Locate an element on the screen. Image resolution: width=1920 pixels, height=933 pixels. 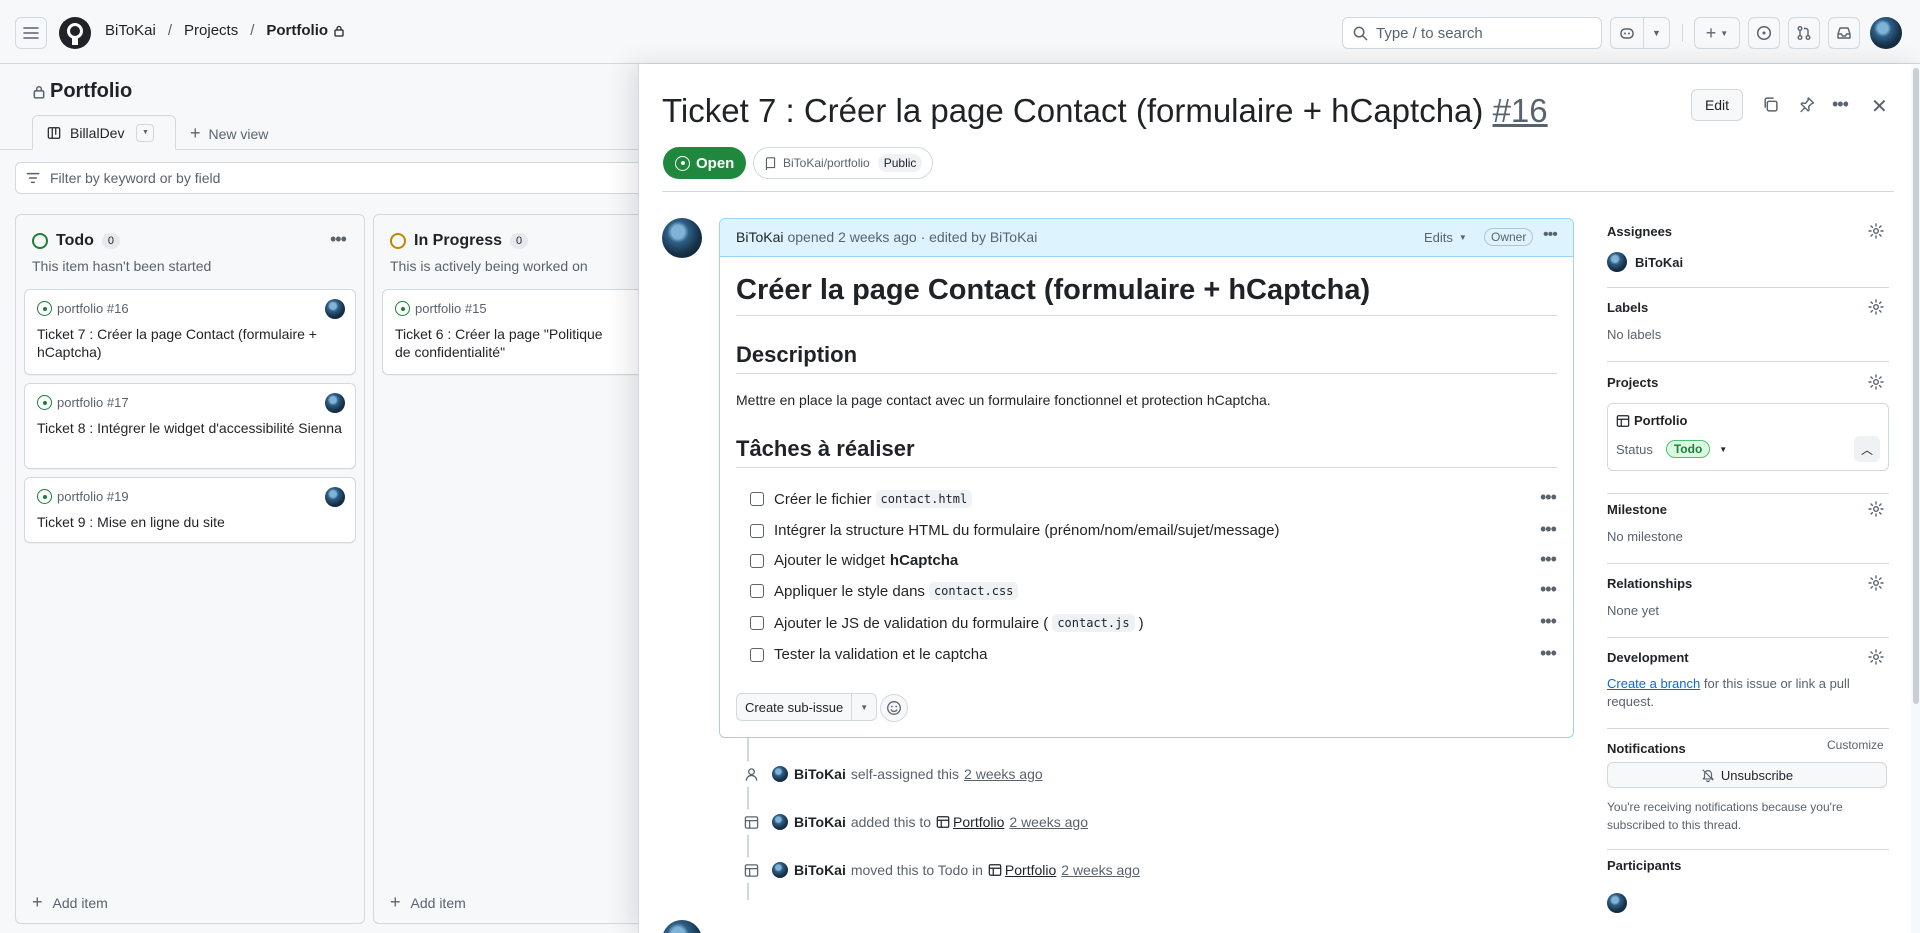
assignees-label: Assignees is located at coordinates (1640, 231).